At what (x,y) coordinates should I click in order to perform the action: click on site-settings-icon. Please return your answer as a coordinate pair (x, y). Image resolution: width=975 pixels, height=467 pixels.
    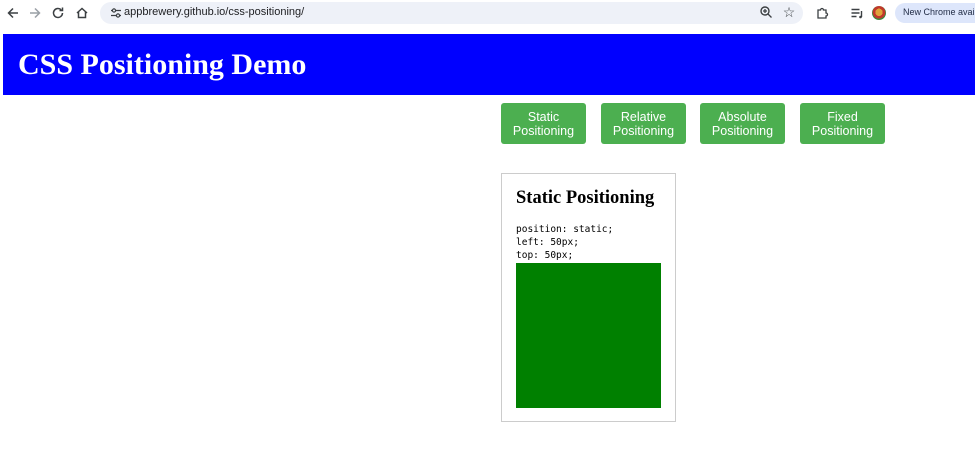
    Looking at the image, I should click on (116, 13).